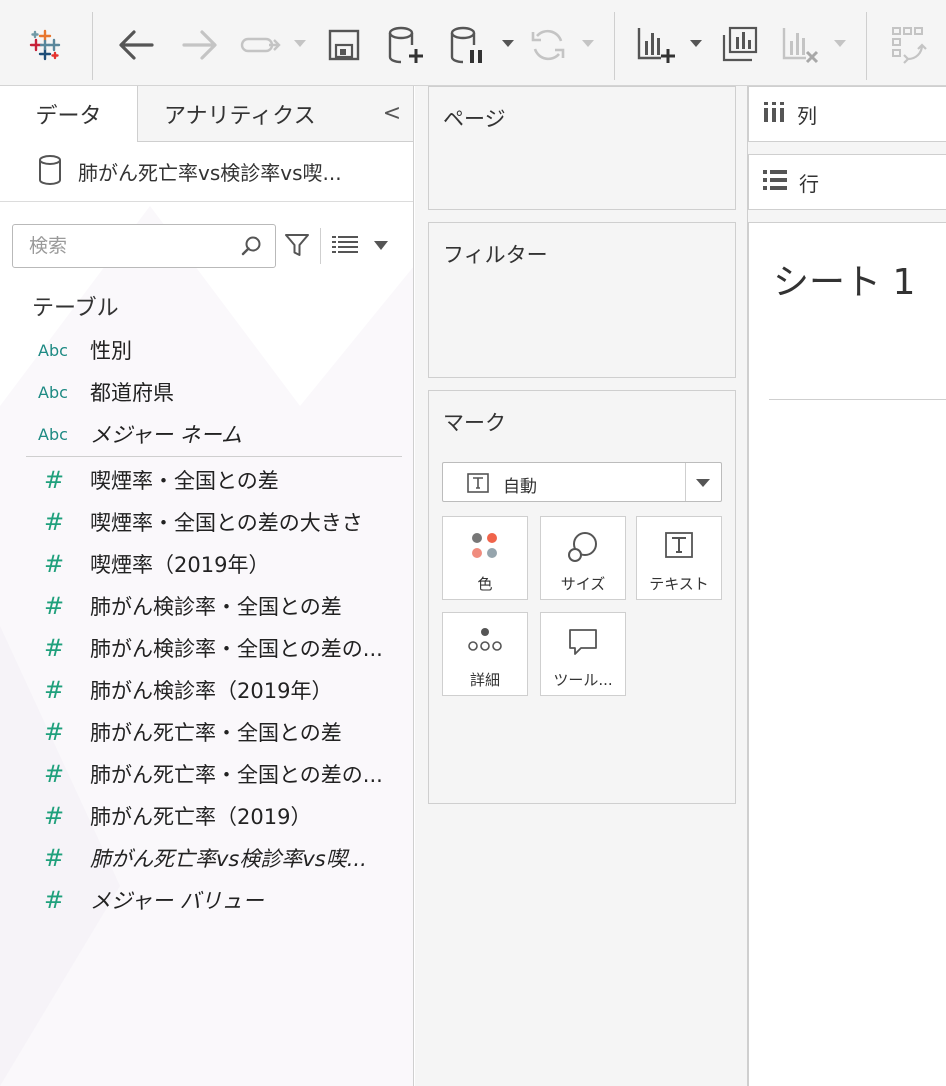 The height and width of the screenshot is (1086, 946). Describe the element at coordinates (211, 691) in the screenshot. I see `field-name: 肺がん検診率（2019年）` at that location.